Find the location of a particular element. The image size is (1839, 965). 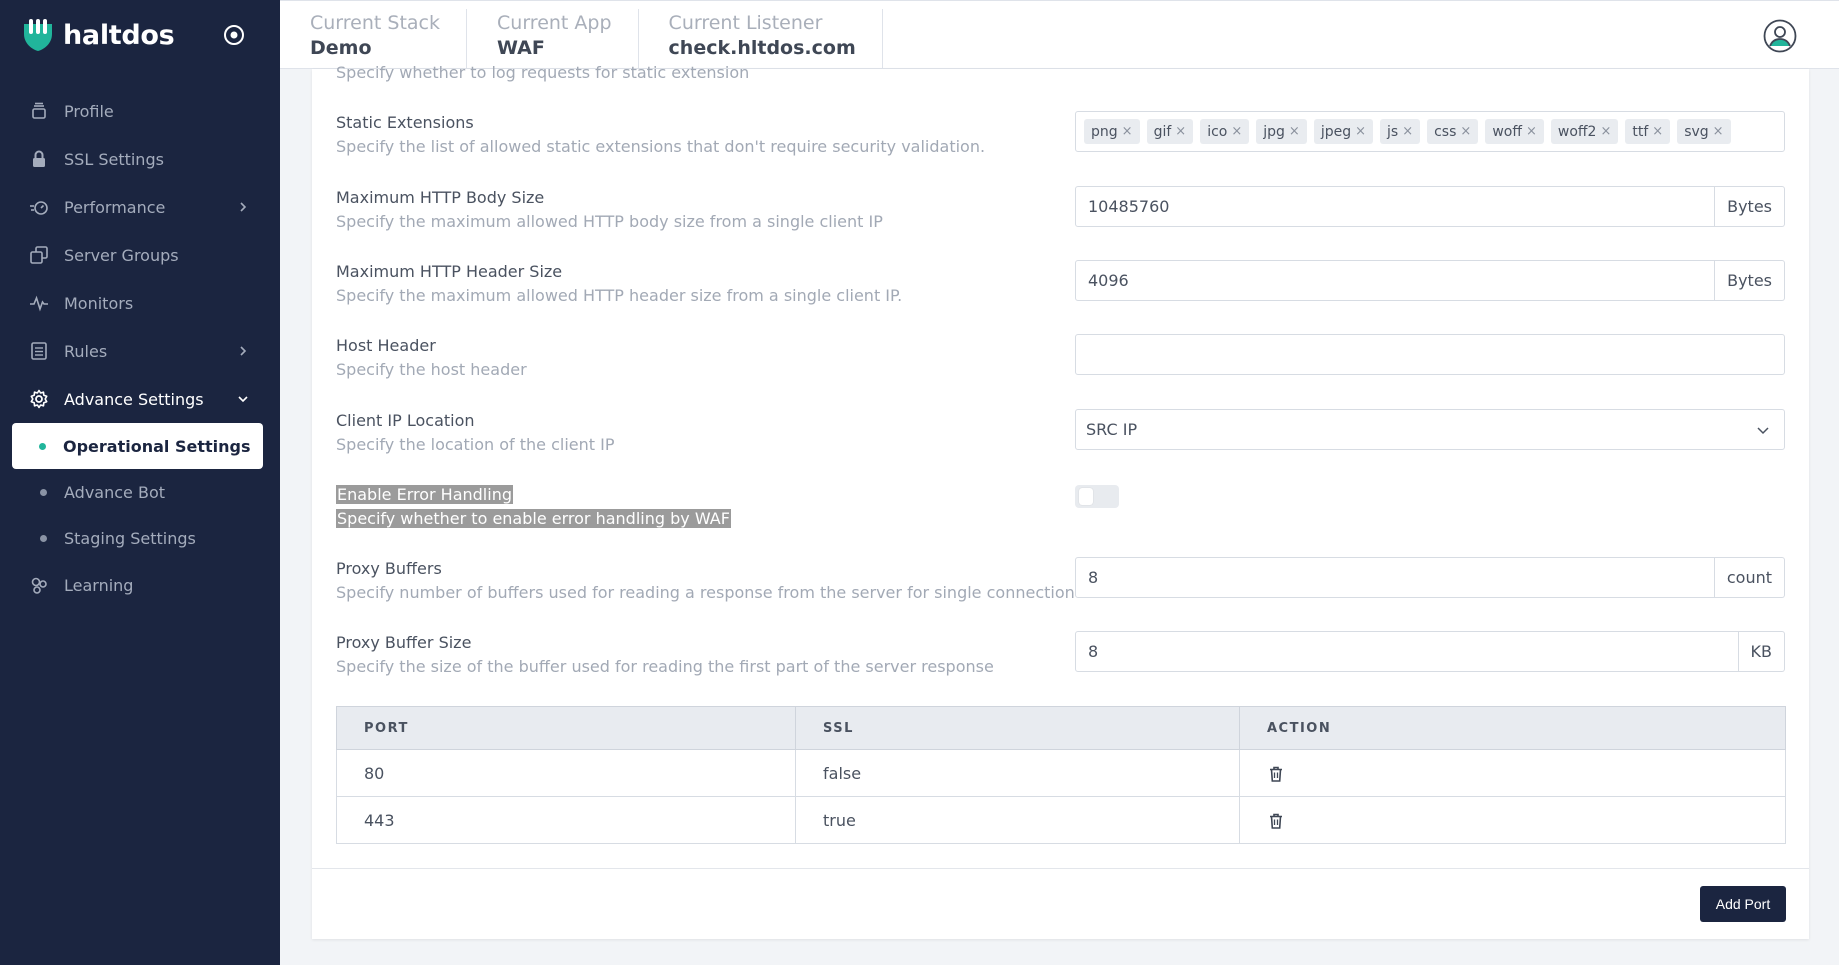

body-size-group: 10485760 Bytes is located at coordinates (1430, 206).